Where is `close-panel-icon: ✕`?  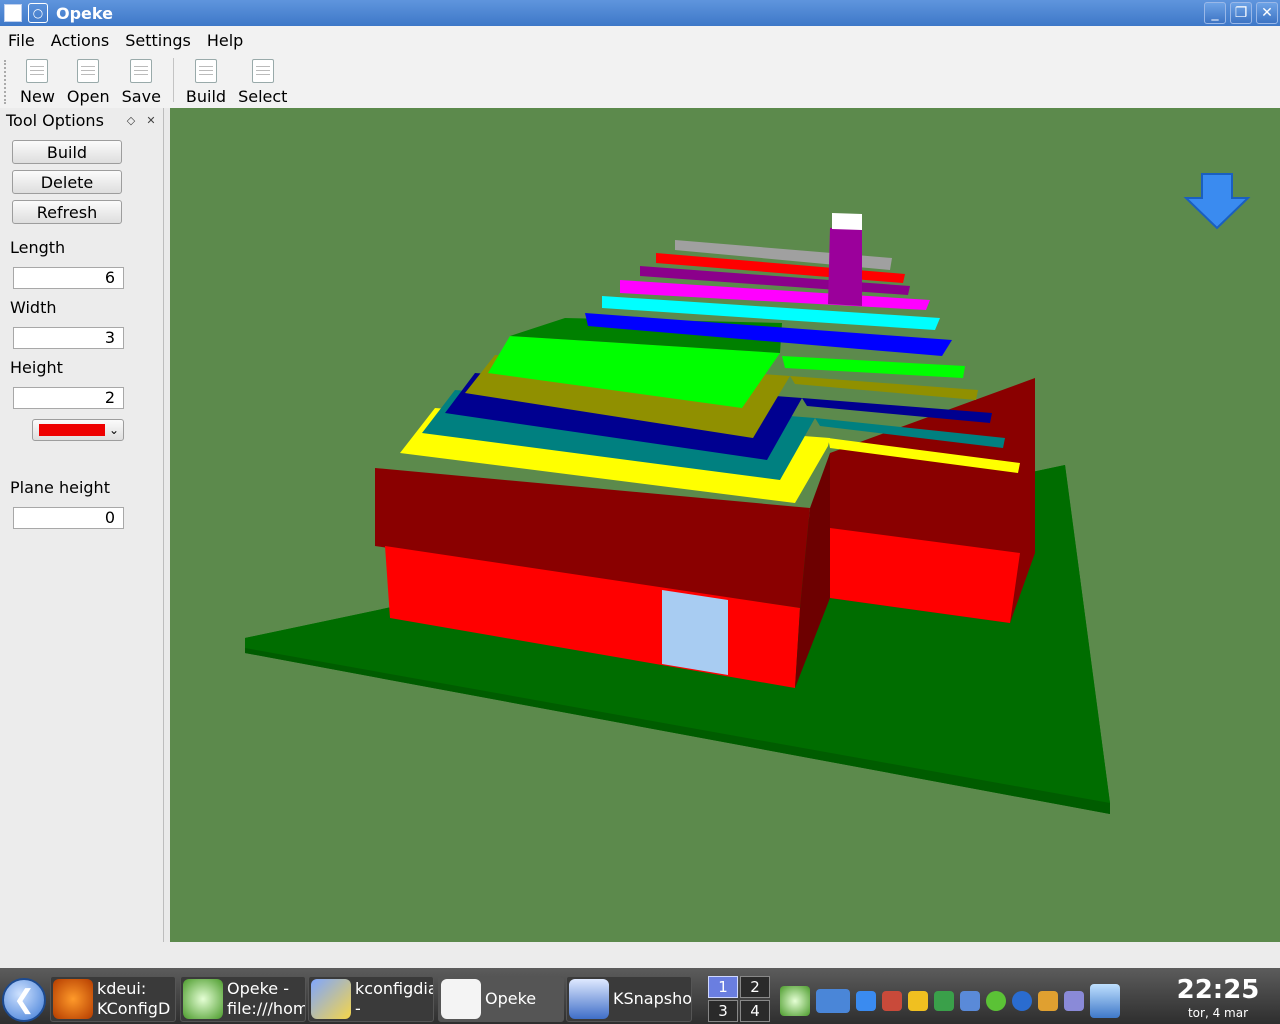
close-panel-icon: ✕ is located at coordinates (151, 120).